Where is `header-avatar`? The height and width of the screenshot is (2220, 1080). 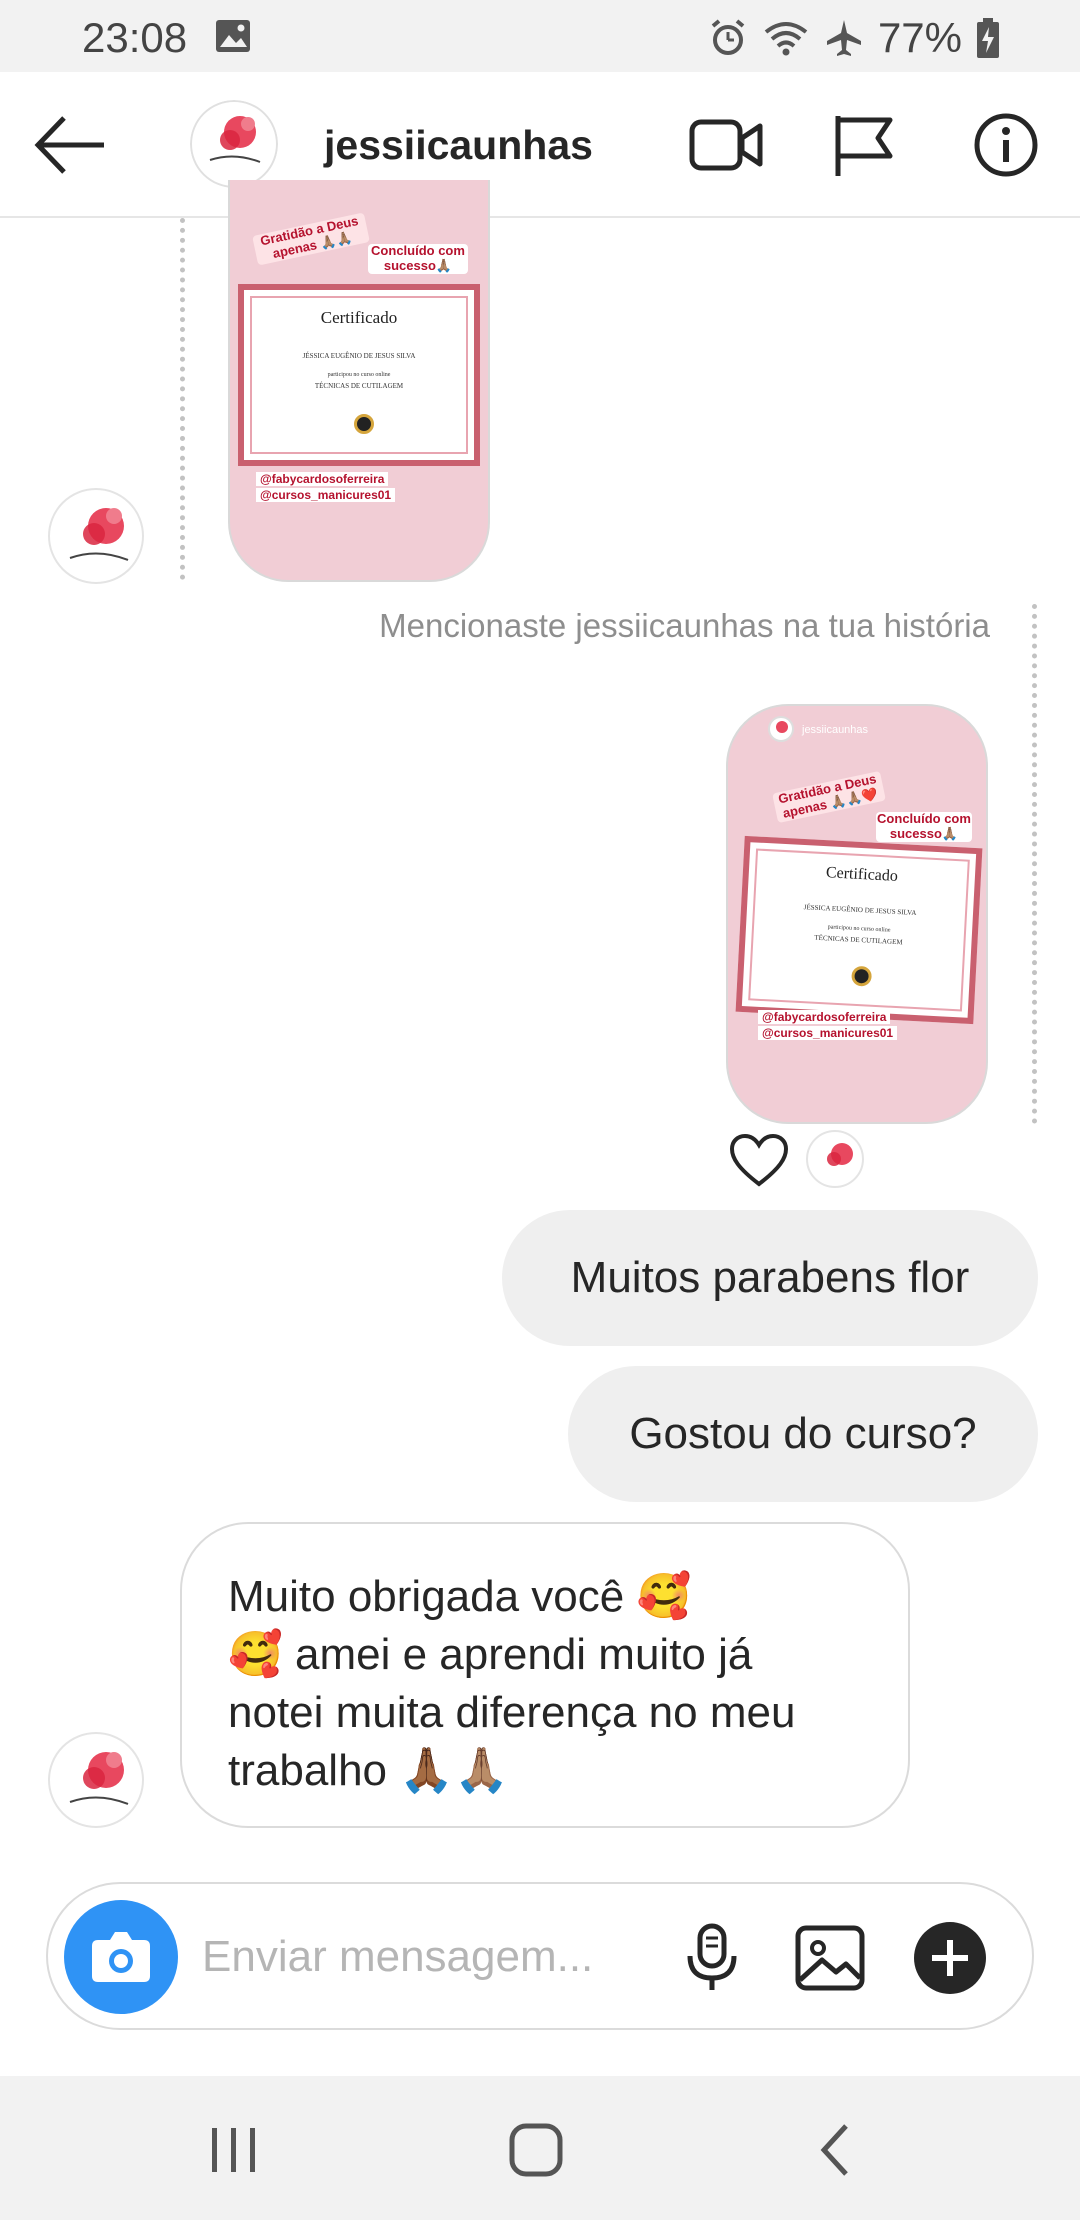
header-avatar is located at coordinates (234, 144).